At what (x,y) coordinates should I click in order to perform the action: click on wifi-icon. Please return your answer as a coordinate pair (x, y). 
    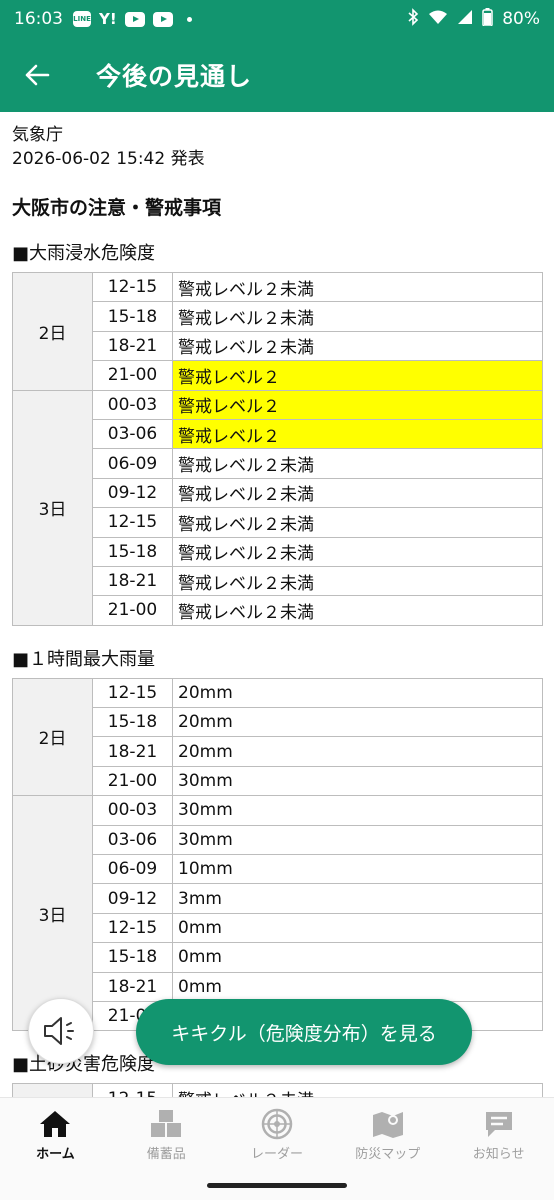
    Looking at the image, I should click on (438, 19).